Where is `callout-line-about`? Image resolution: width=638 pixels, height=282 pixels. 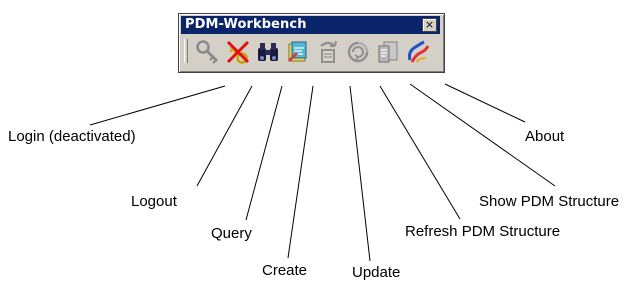
callout-line-about is located at coordinates (485, 103).